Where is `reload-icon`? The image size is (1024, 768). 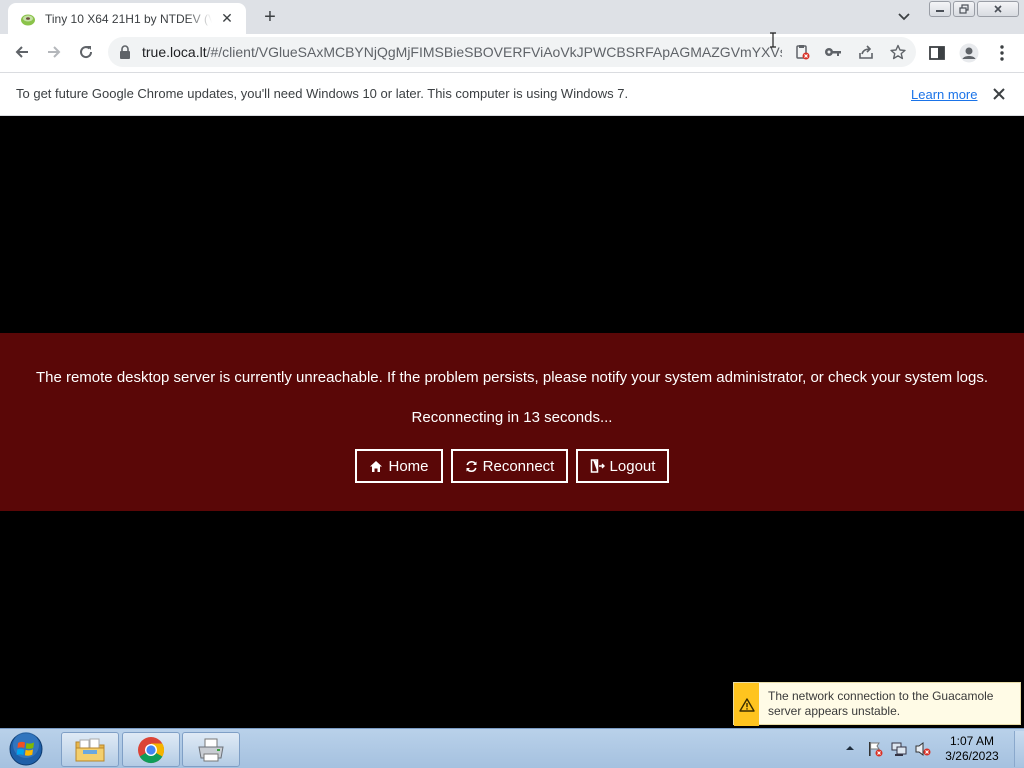 reload-icon is located at coordinates (86, 52).